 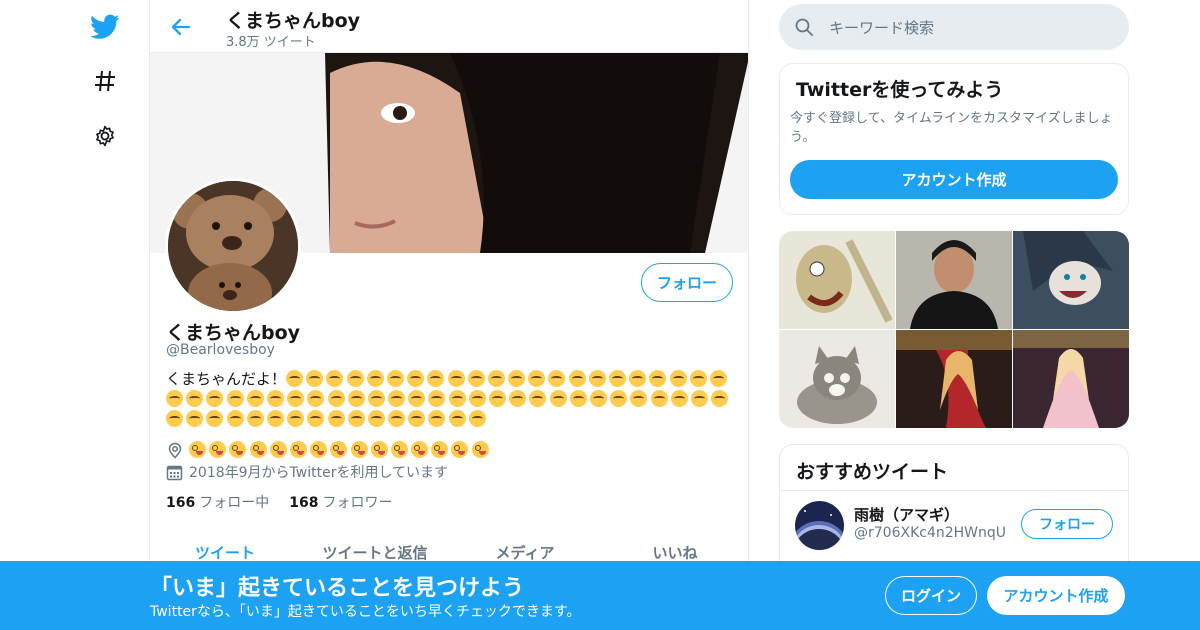 What do you see at coordinates (954, 27) in the screenshot?
I see `search-box: キーワード検索` at bounding box center [954, 27].